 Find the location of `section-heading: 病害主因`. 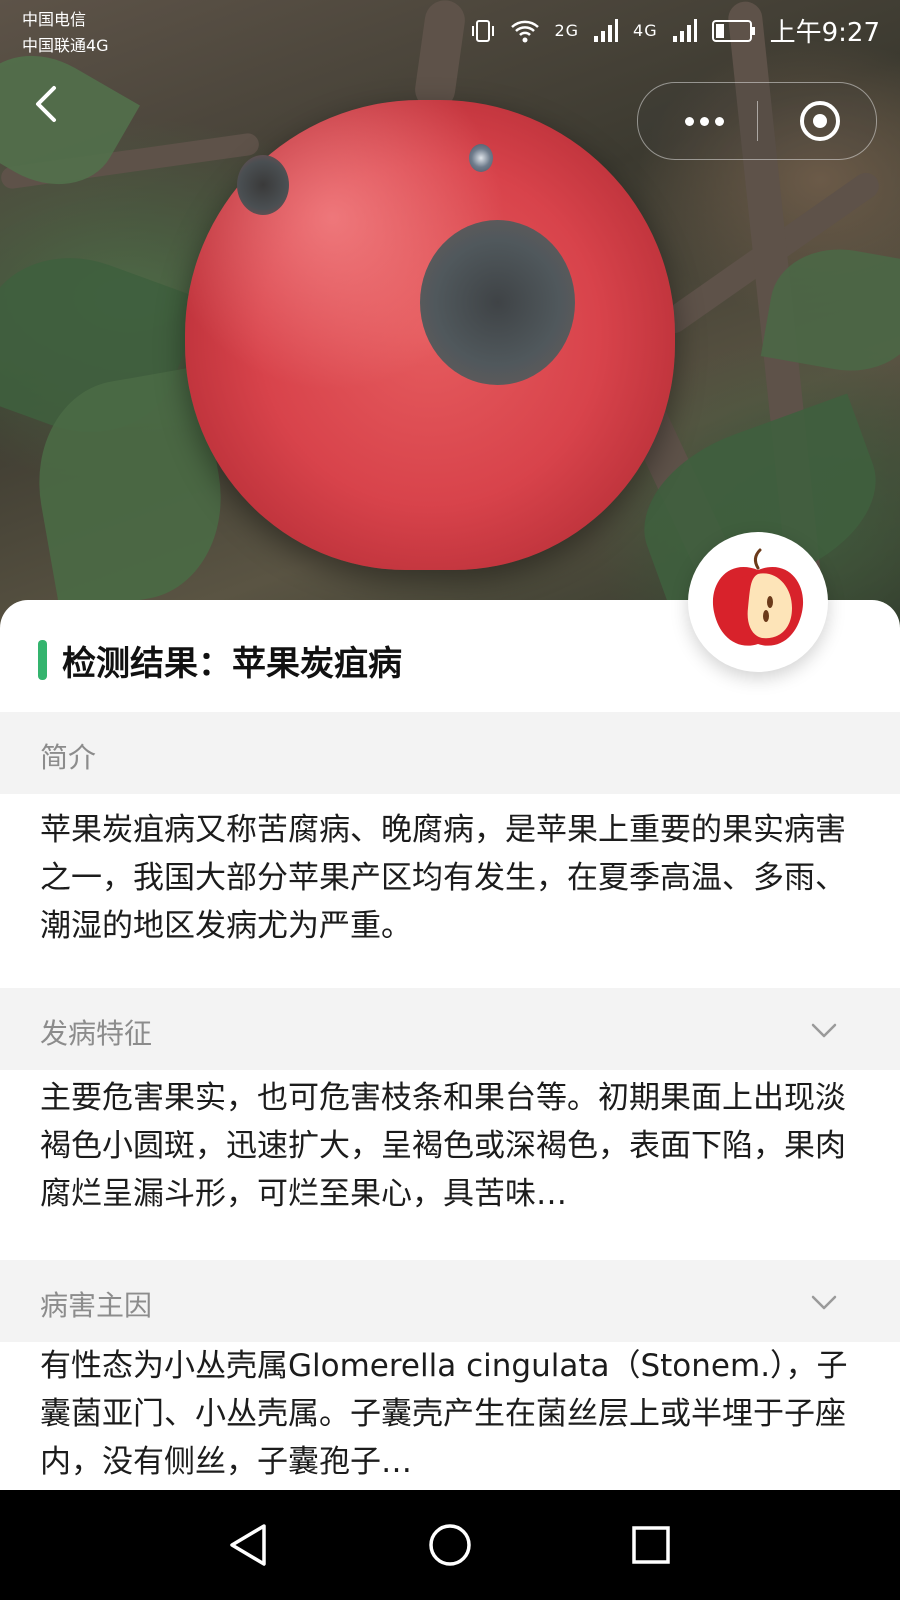

section-heading: 病害主因 is located at coordinates (96, 1305).